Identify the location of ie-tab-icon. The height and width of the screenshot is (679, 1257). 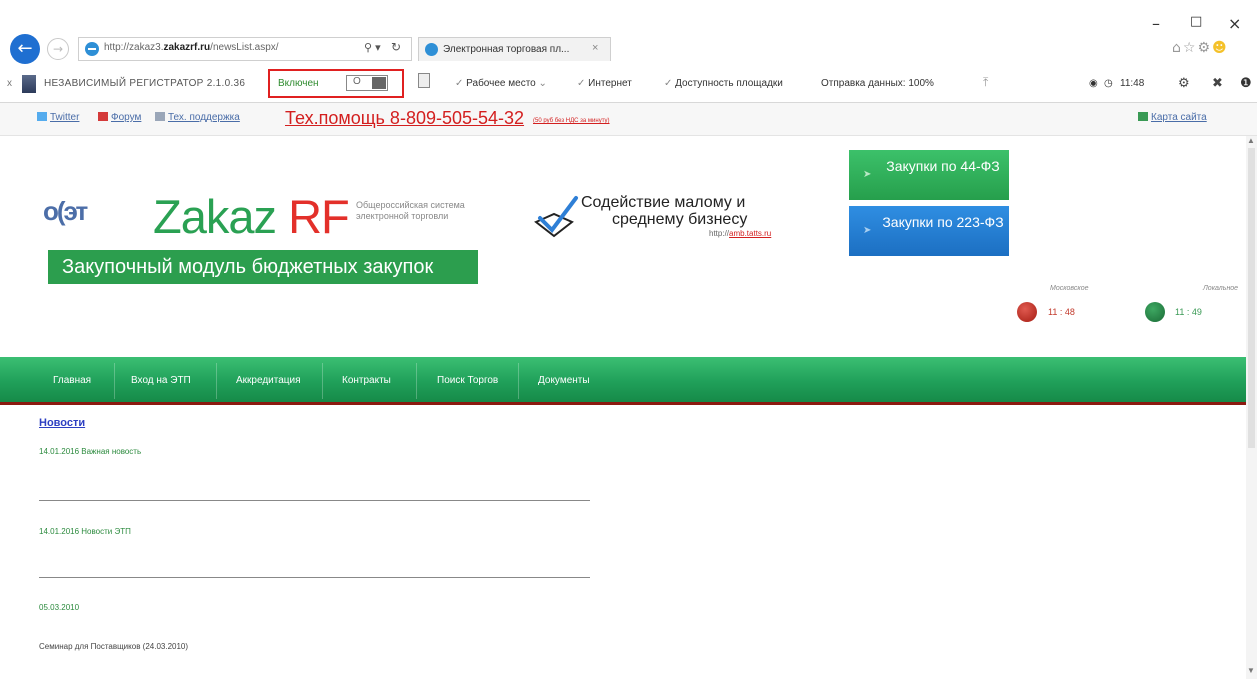
(431, 49).